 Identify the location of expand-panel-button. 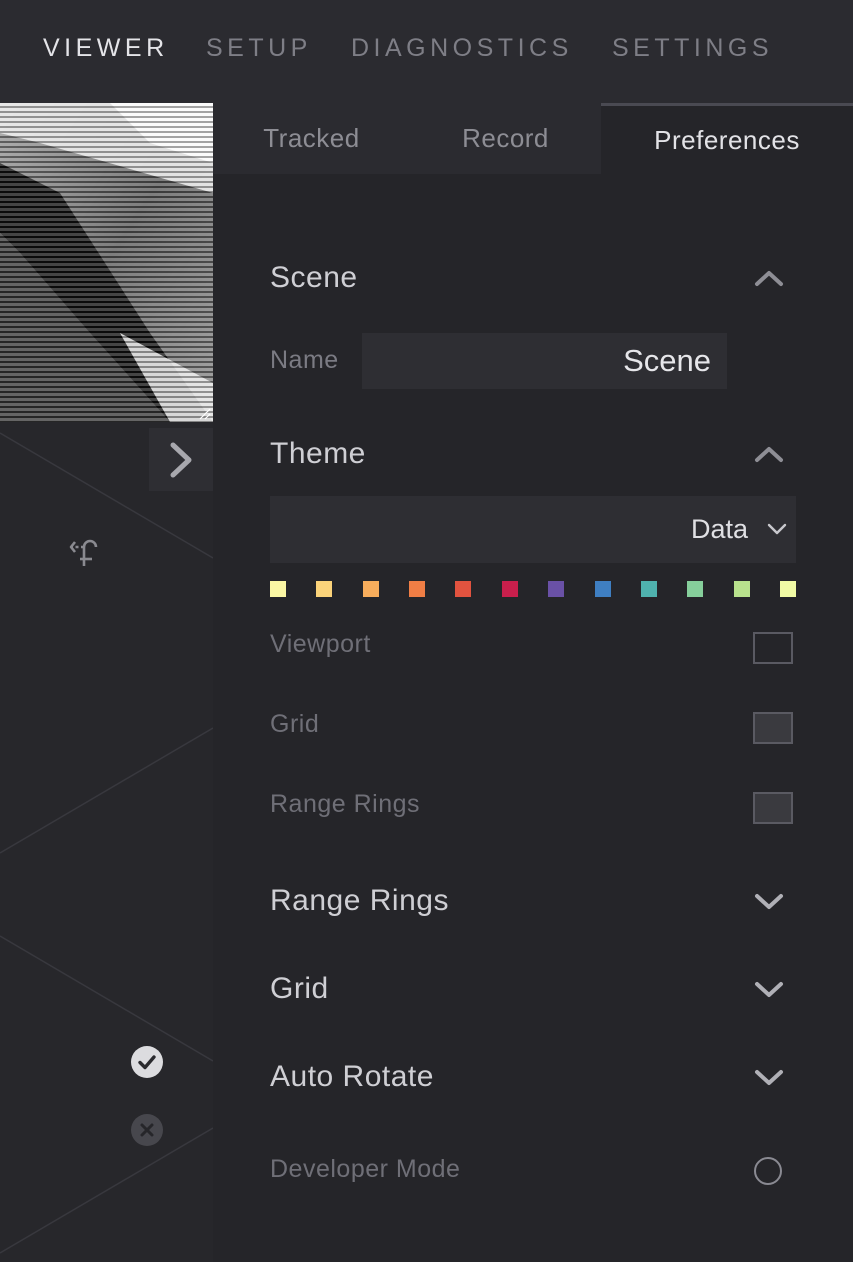
(181, 459).